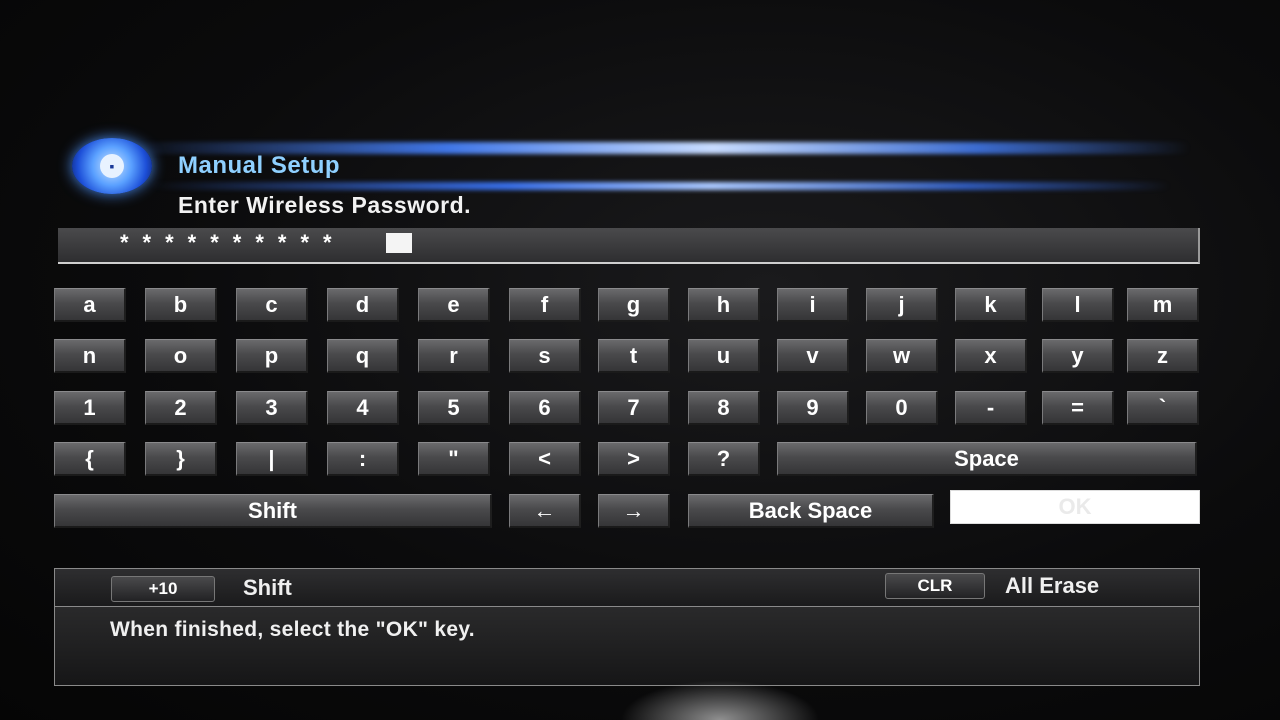 The image size is (1280, 720). I want to click on screen-glare, so click(720, 700).